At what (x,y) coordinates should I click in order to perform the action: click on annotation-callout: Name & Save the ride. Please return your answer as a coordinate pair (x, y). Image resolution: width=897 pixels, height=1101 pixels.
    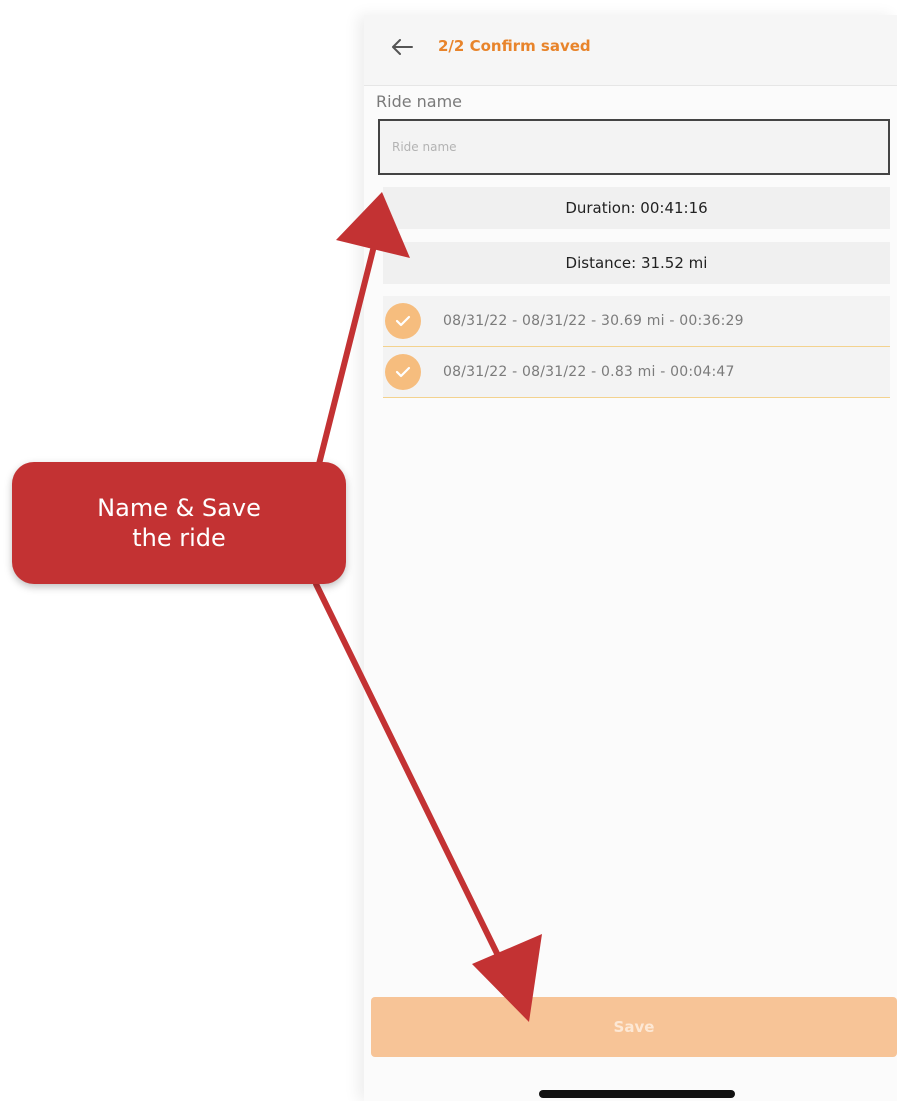
    Looking at the image, I should click on (179, 523).